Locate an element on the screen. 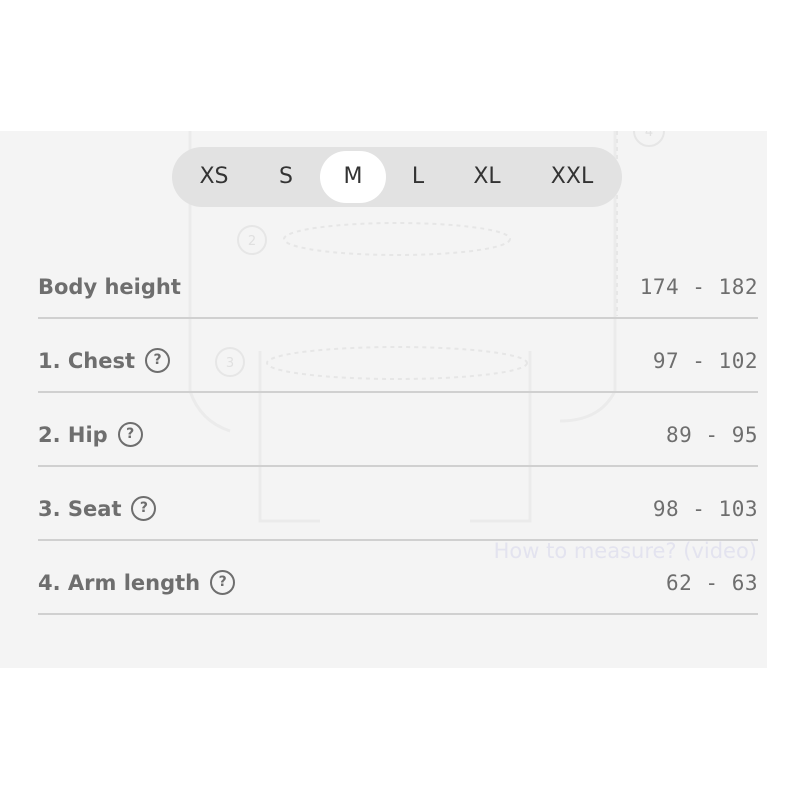 This screenshot has width=800, height=800. measurement-row-arm-length: 4. Arm length ? 62 - 63 is located at coordinates (398, 577).